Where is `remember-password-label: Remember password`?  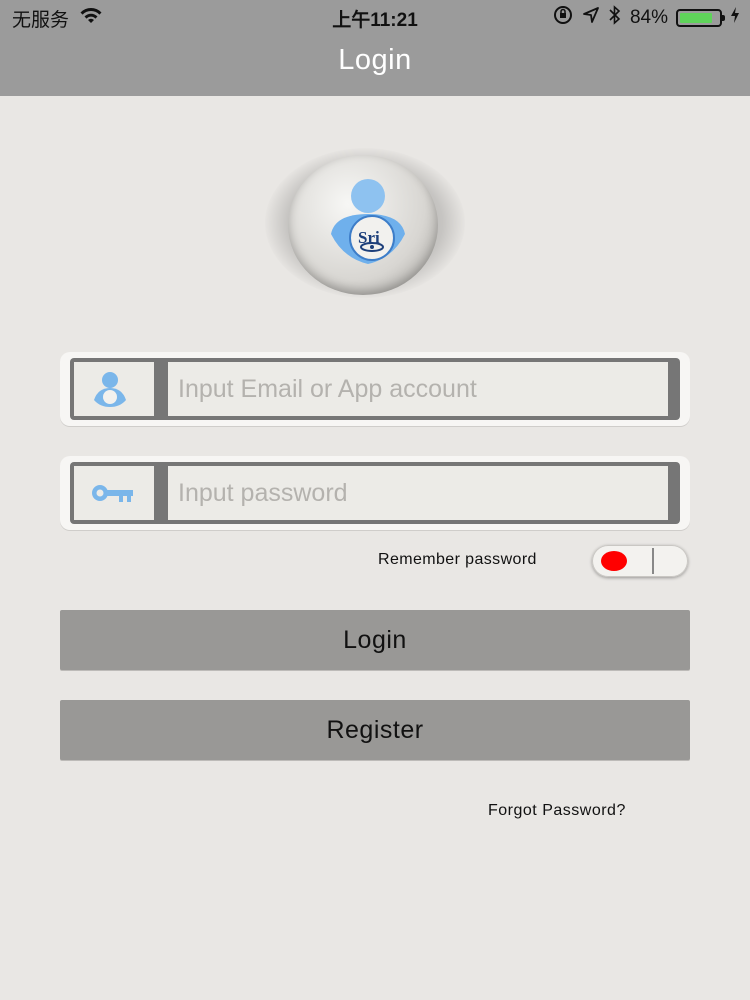
remember-password-label: Remember password is located at coordinates (457, 559).